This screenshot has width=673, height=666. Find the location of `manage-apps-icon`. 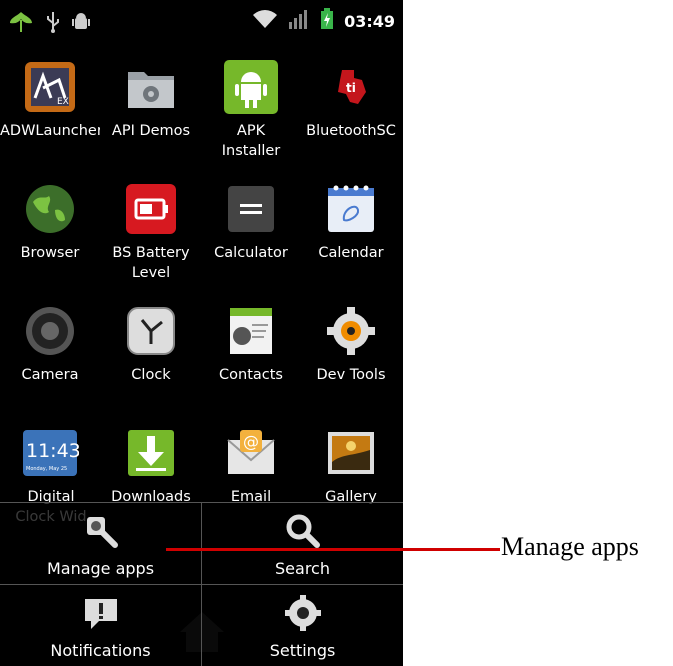

manage-apps-icon is located at coordinates (101, 531).